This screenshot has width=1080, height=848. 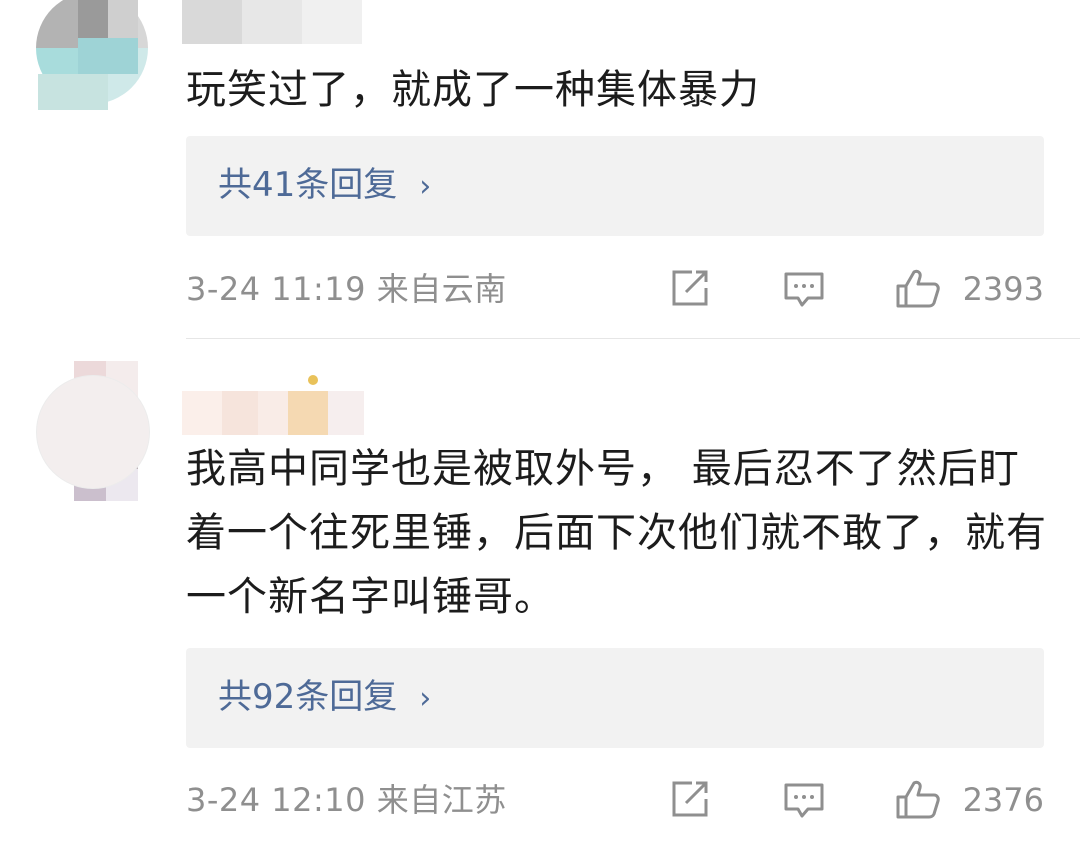 I want to click on reply-count-label: 共92条回复, so click(x=308, y=697).